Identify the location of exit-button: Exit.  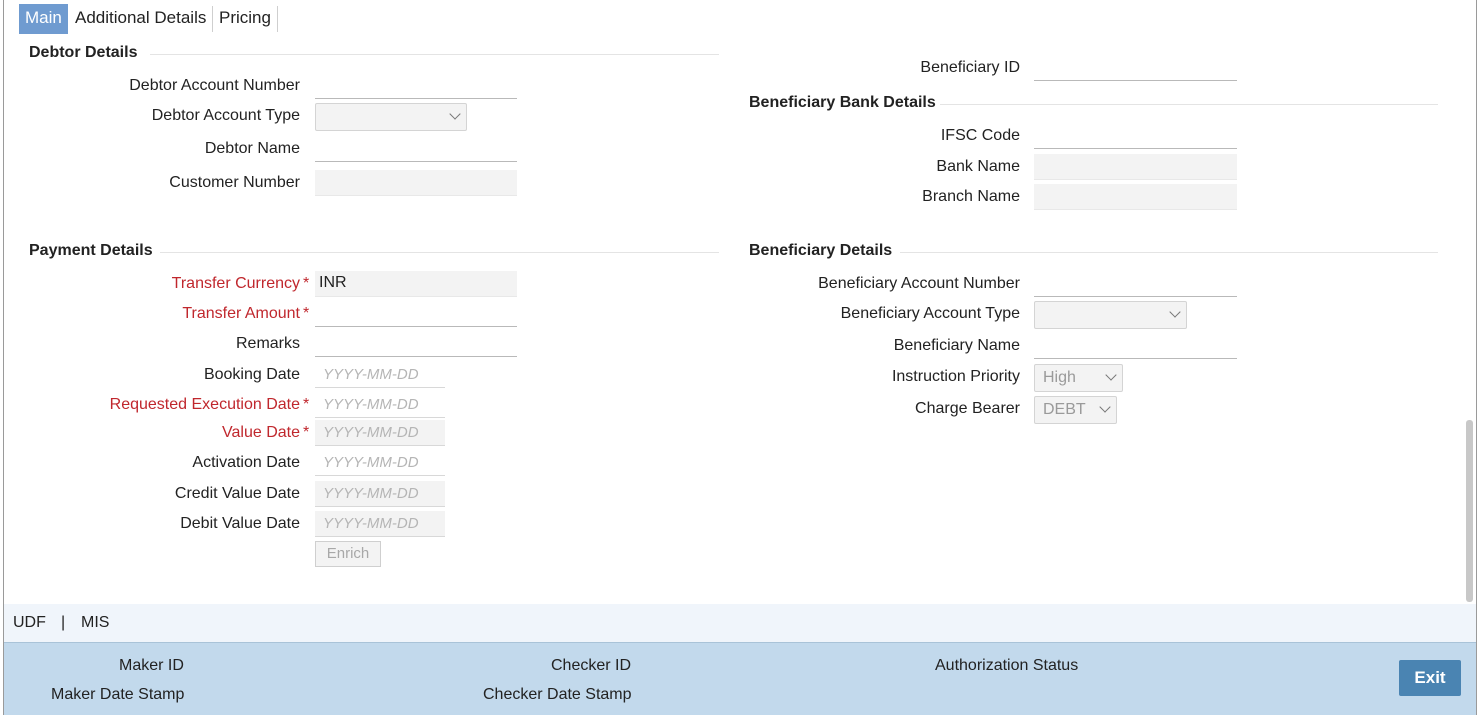
(1430, 678).